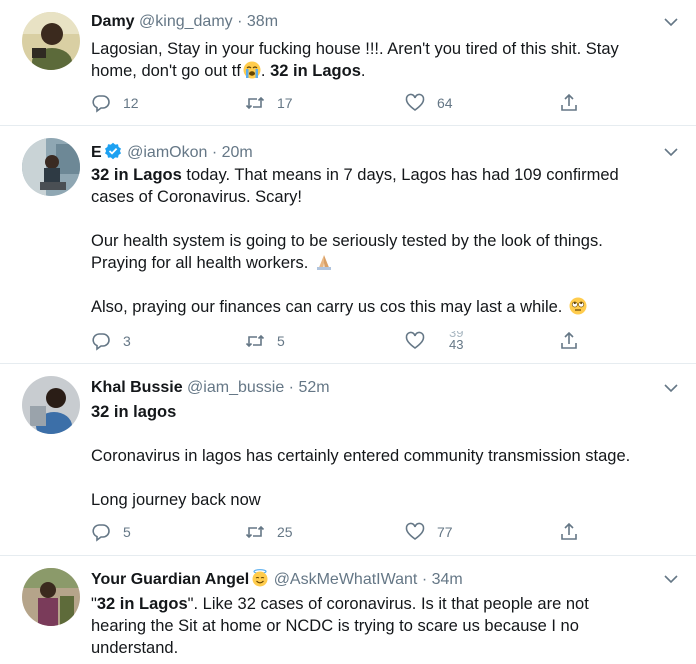  What do you see at coordinates (456, 344) in the screenshot?
I see `like-count: 43` at bounding box center [456, 344].